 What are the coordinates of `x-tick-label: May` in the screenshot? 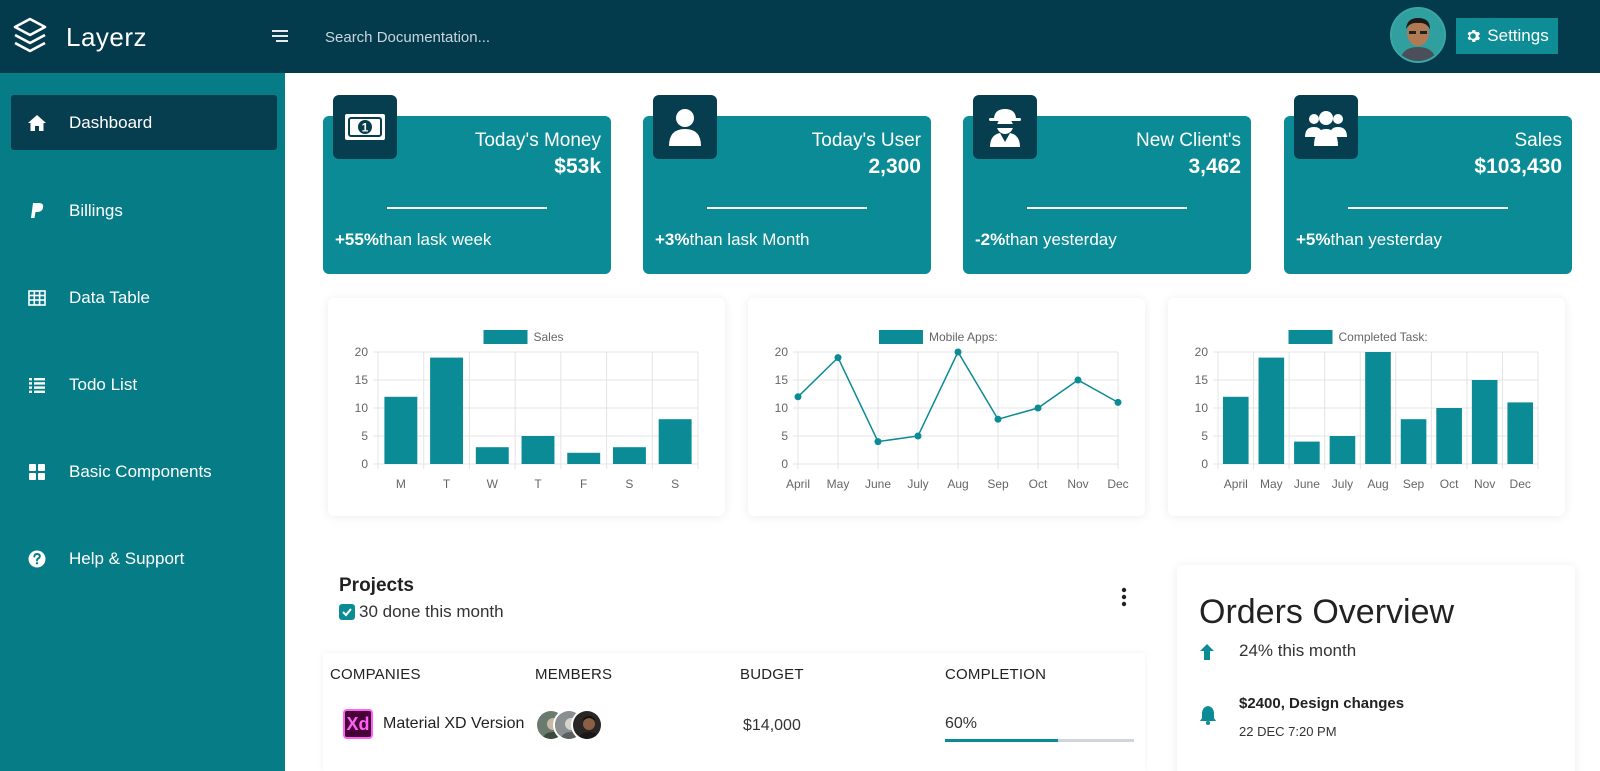 It's located at (838, 484).